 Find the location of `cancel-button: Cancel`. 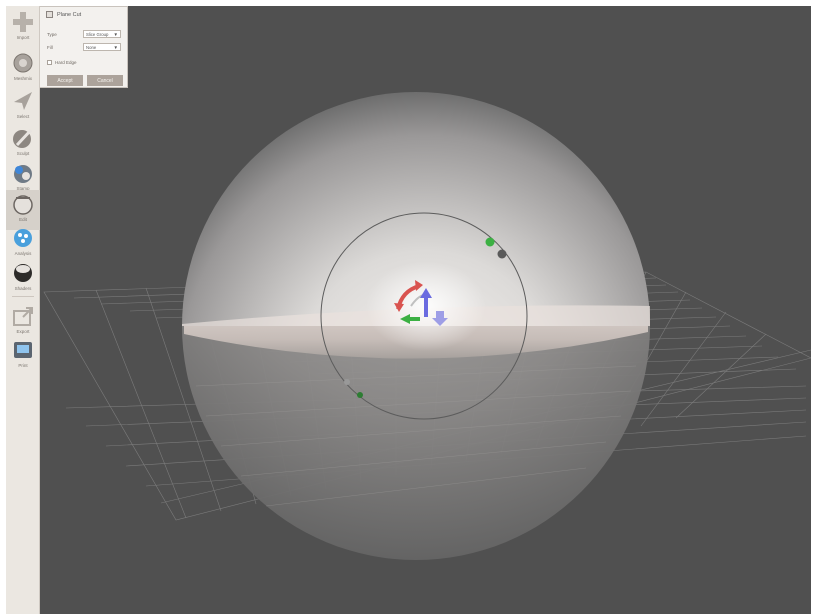

cancel-button: Cancel is located at coordinates (105, 80).